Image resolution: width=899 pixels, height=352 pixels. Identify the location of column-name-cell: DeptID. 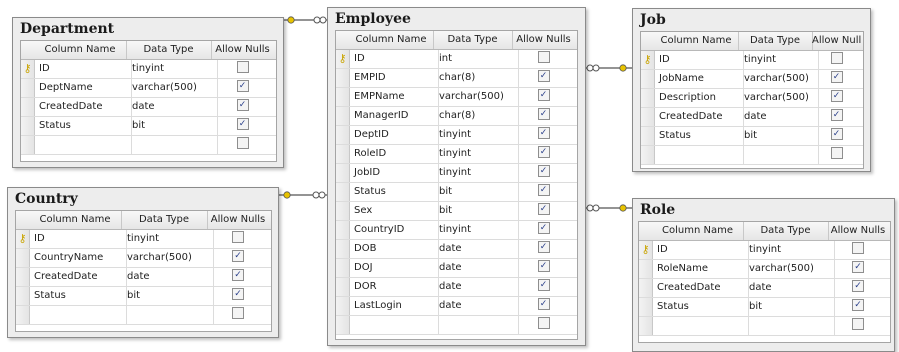
(394, 135).